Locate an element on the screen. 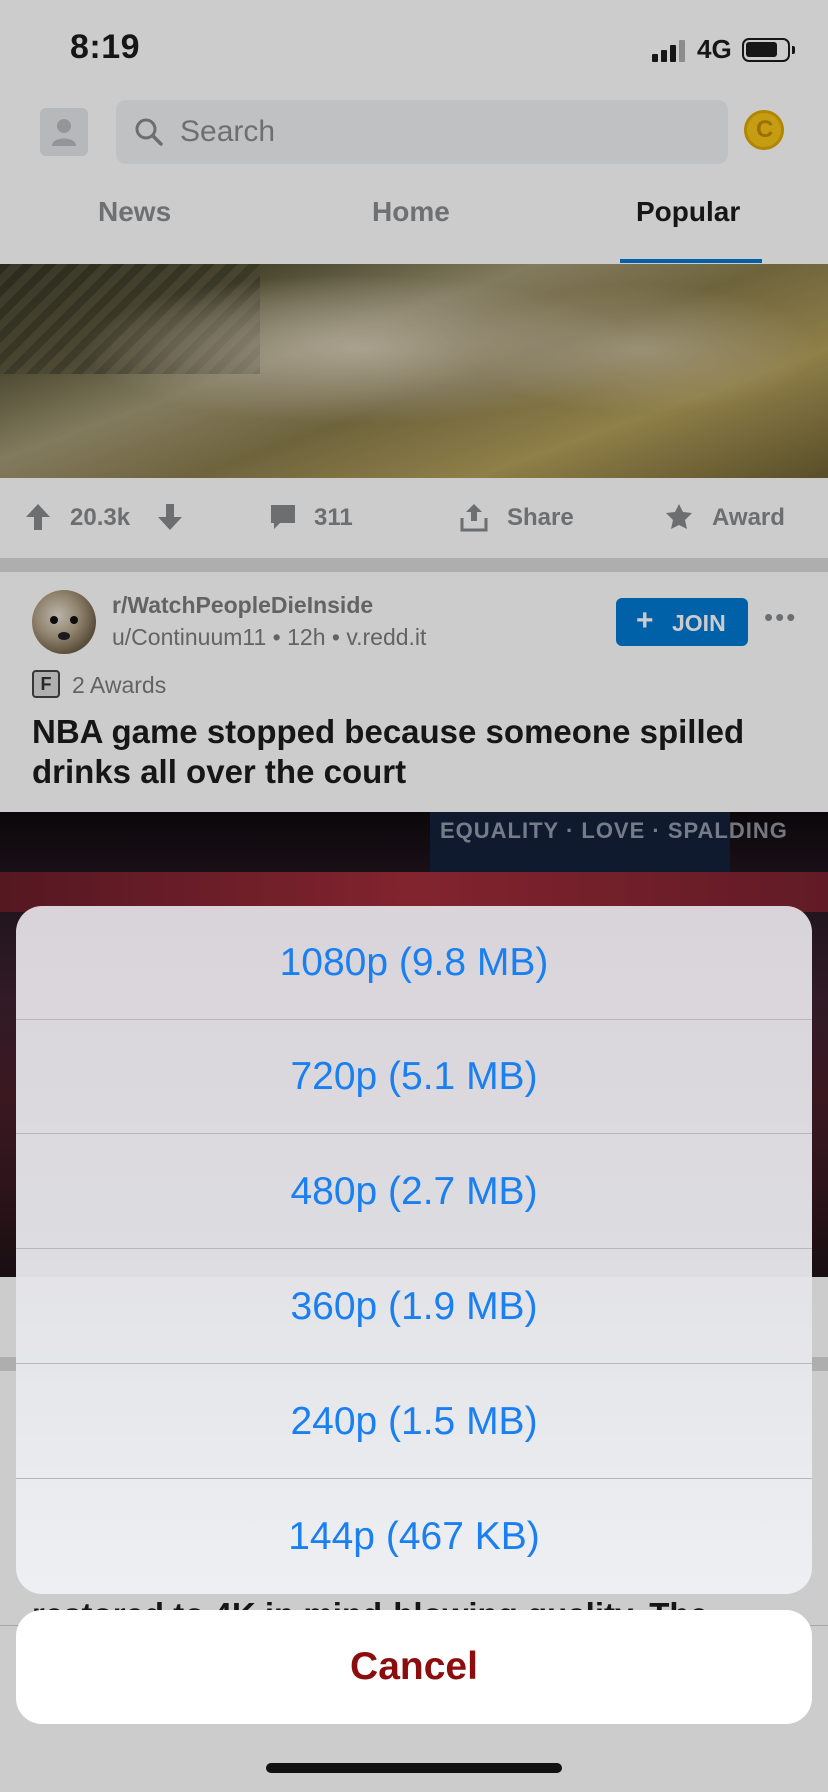  quality-option-240p: 240p (1.5 MB) is located at coordinates (414, 1422).